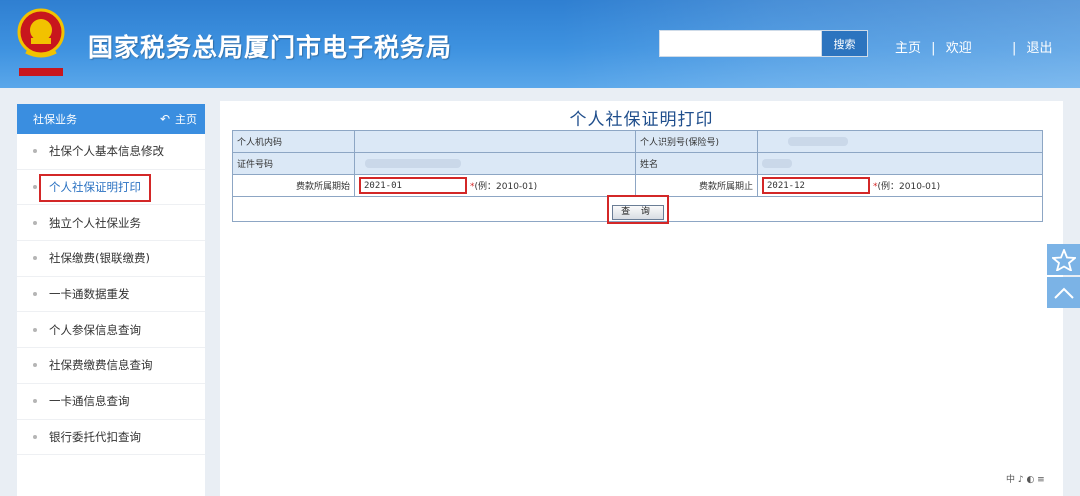 Image resolution: width=1080 pixels, height=496 pixels. I want to click on logout-link: 退出, so click(1040, 46).